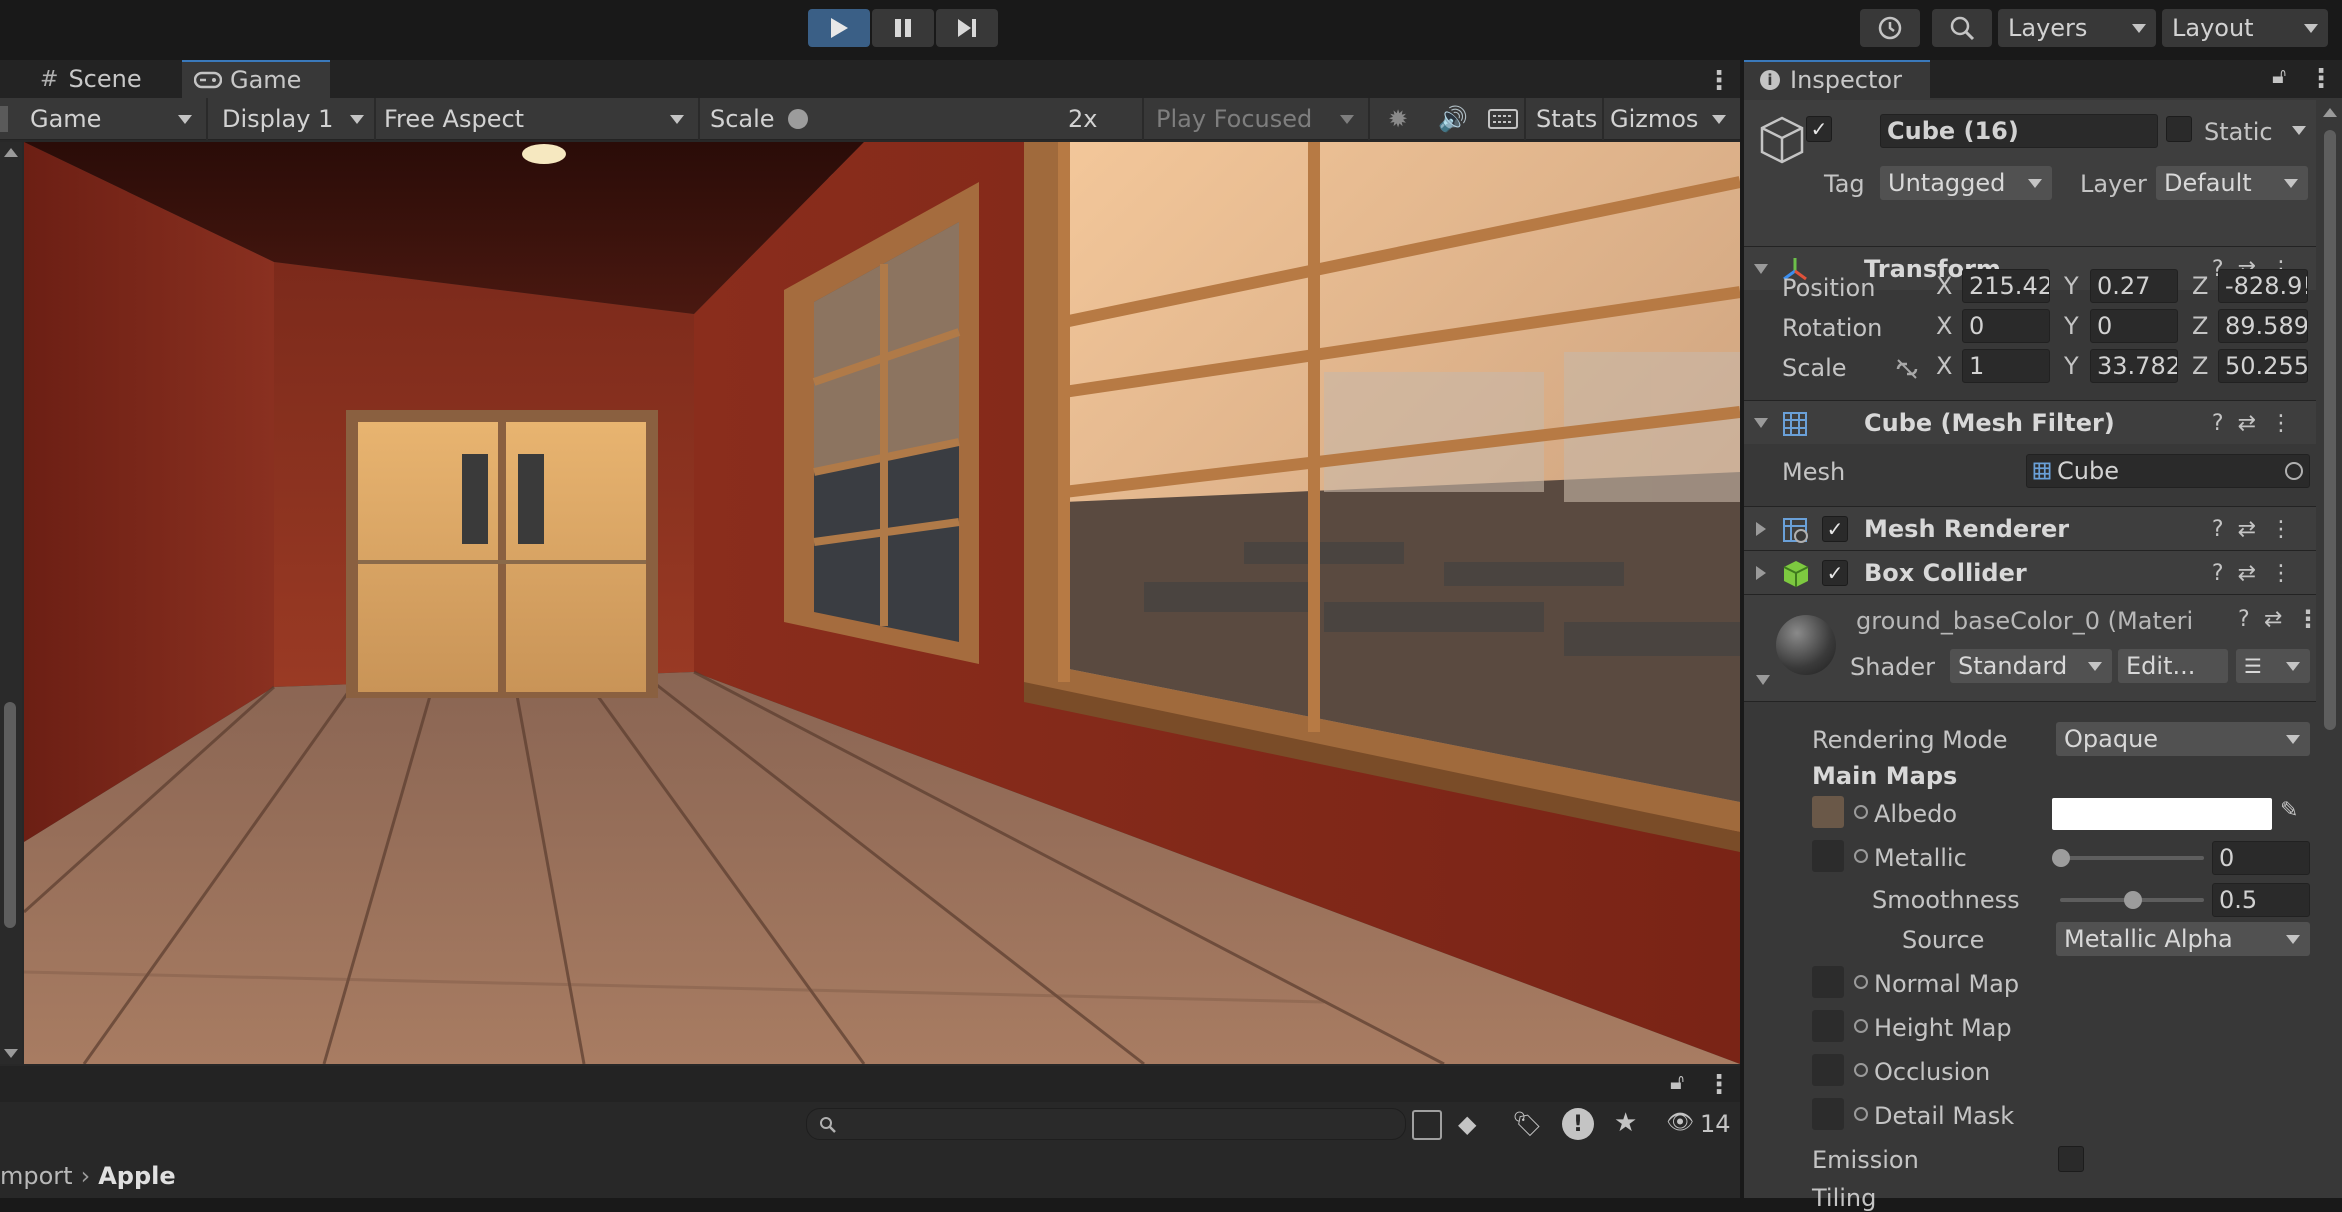  I want to click on metallic-slider-knob, so click(2061, 858).